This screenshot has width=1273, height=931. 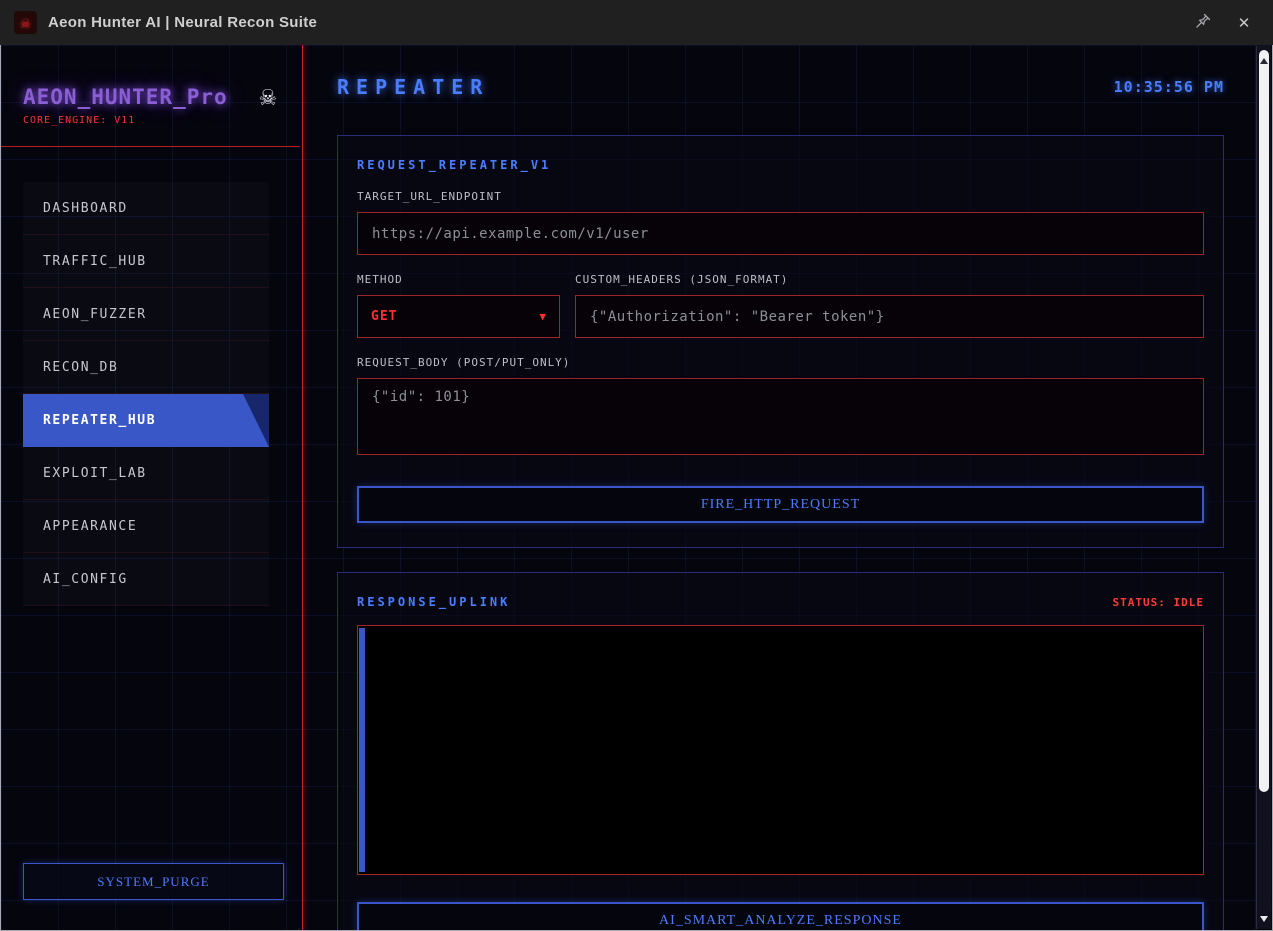 What do you see at coordinates (146, 367) in the screenshot?
I see `sidebar-item-recon-db: RECON_DB` at bounding box center [146, 367].